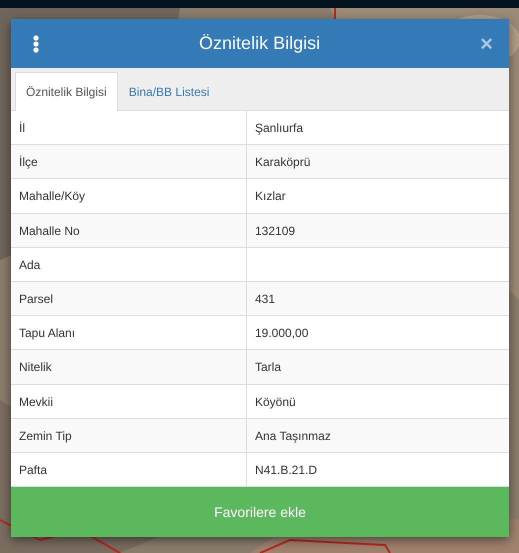 The height and width of the screenshot is (553, 519). Describe the element at coordinates (275, 401) in the screenshot. I see `field-value: Köyönü` at that location.